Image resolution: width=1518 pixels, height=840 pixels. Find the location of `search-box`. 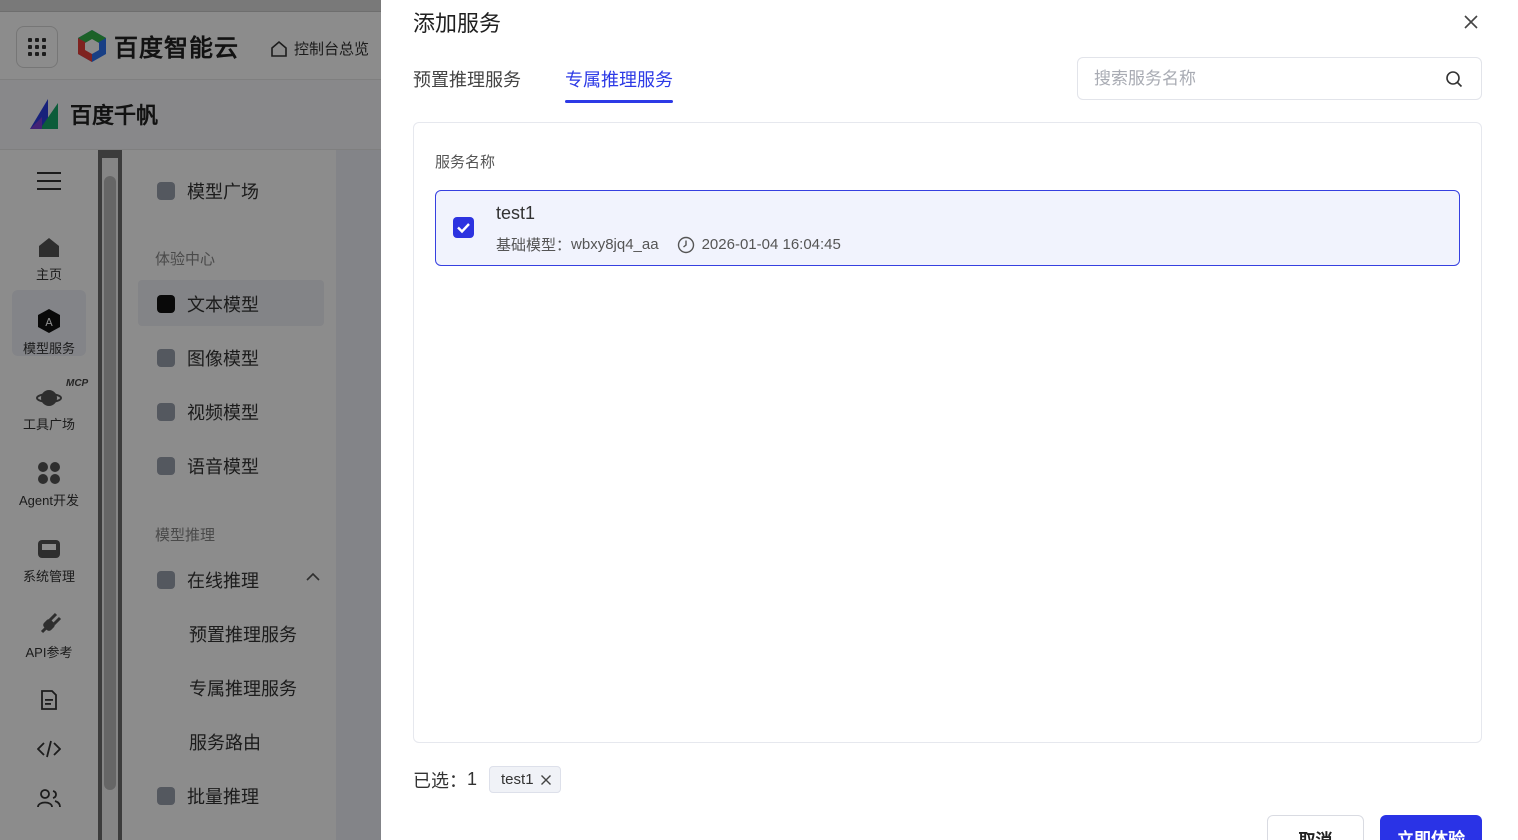

search-box is located at coordinates (1279, 78).